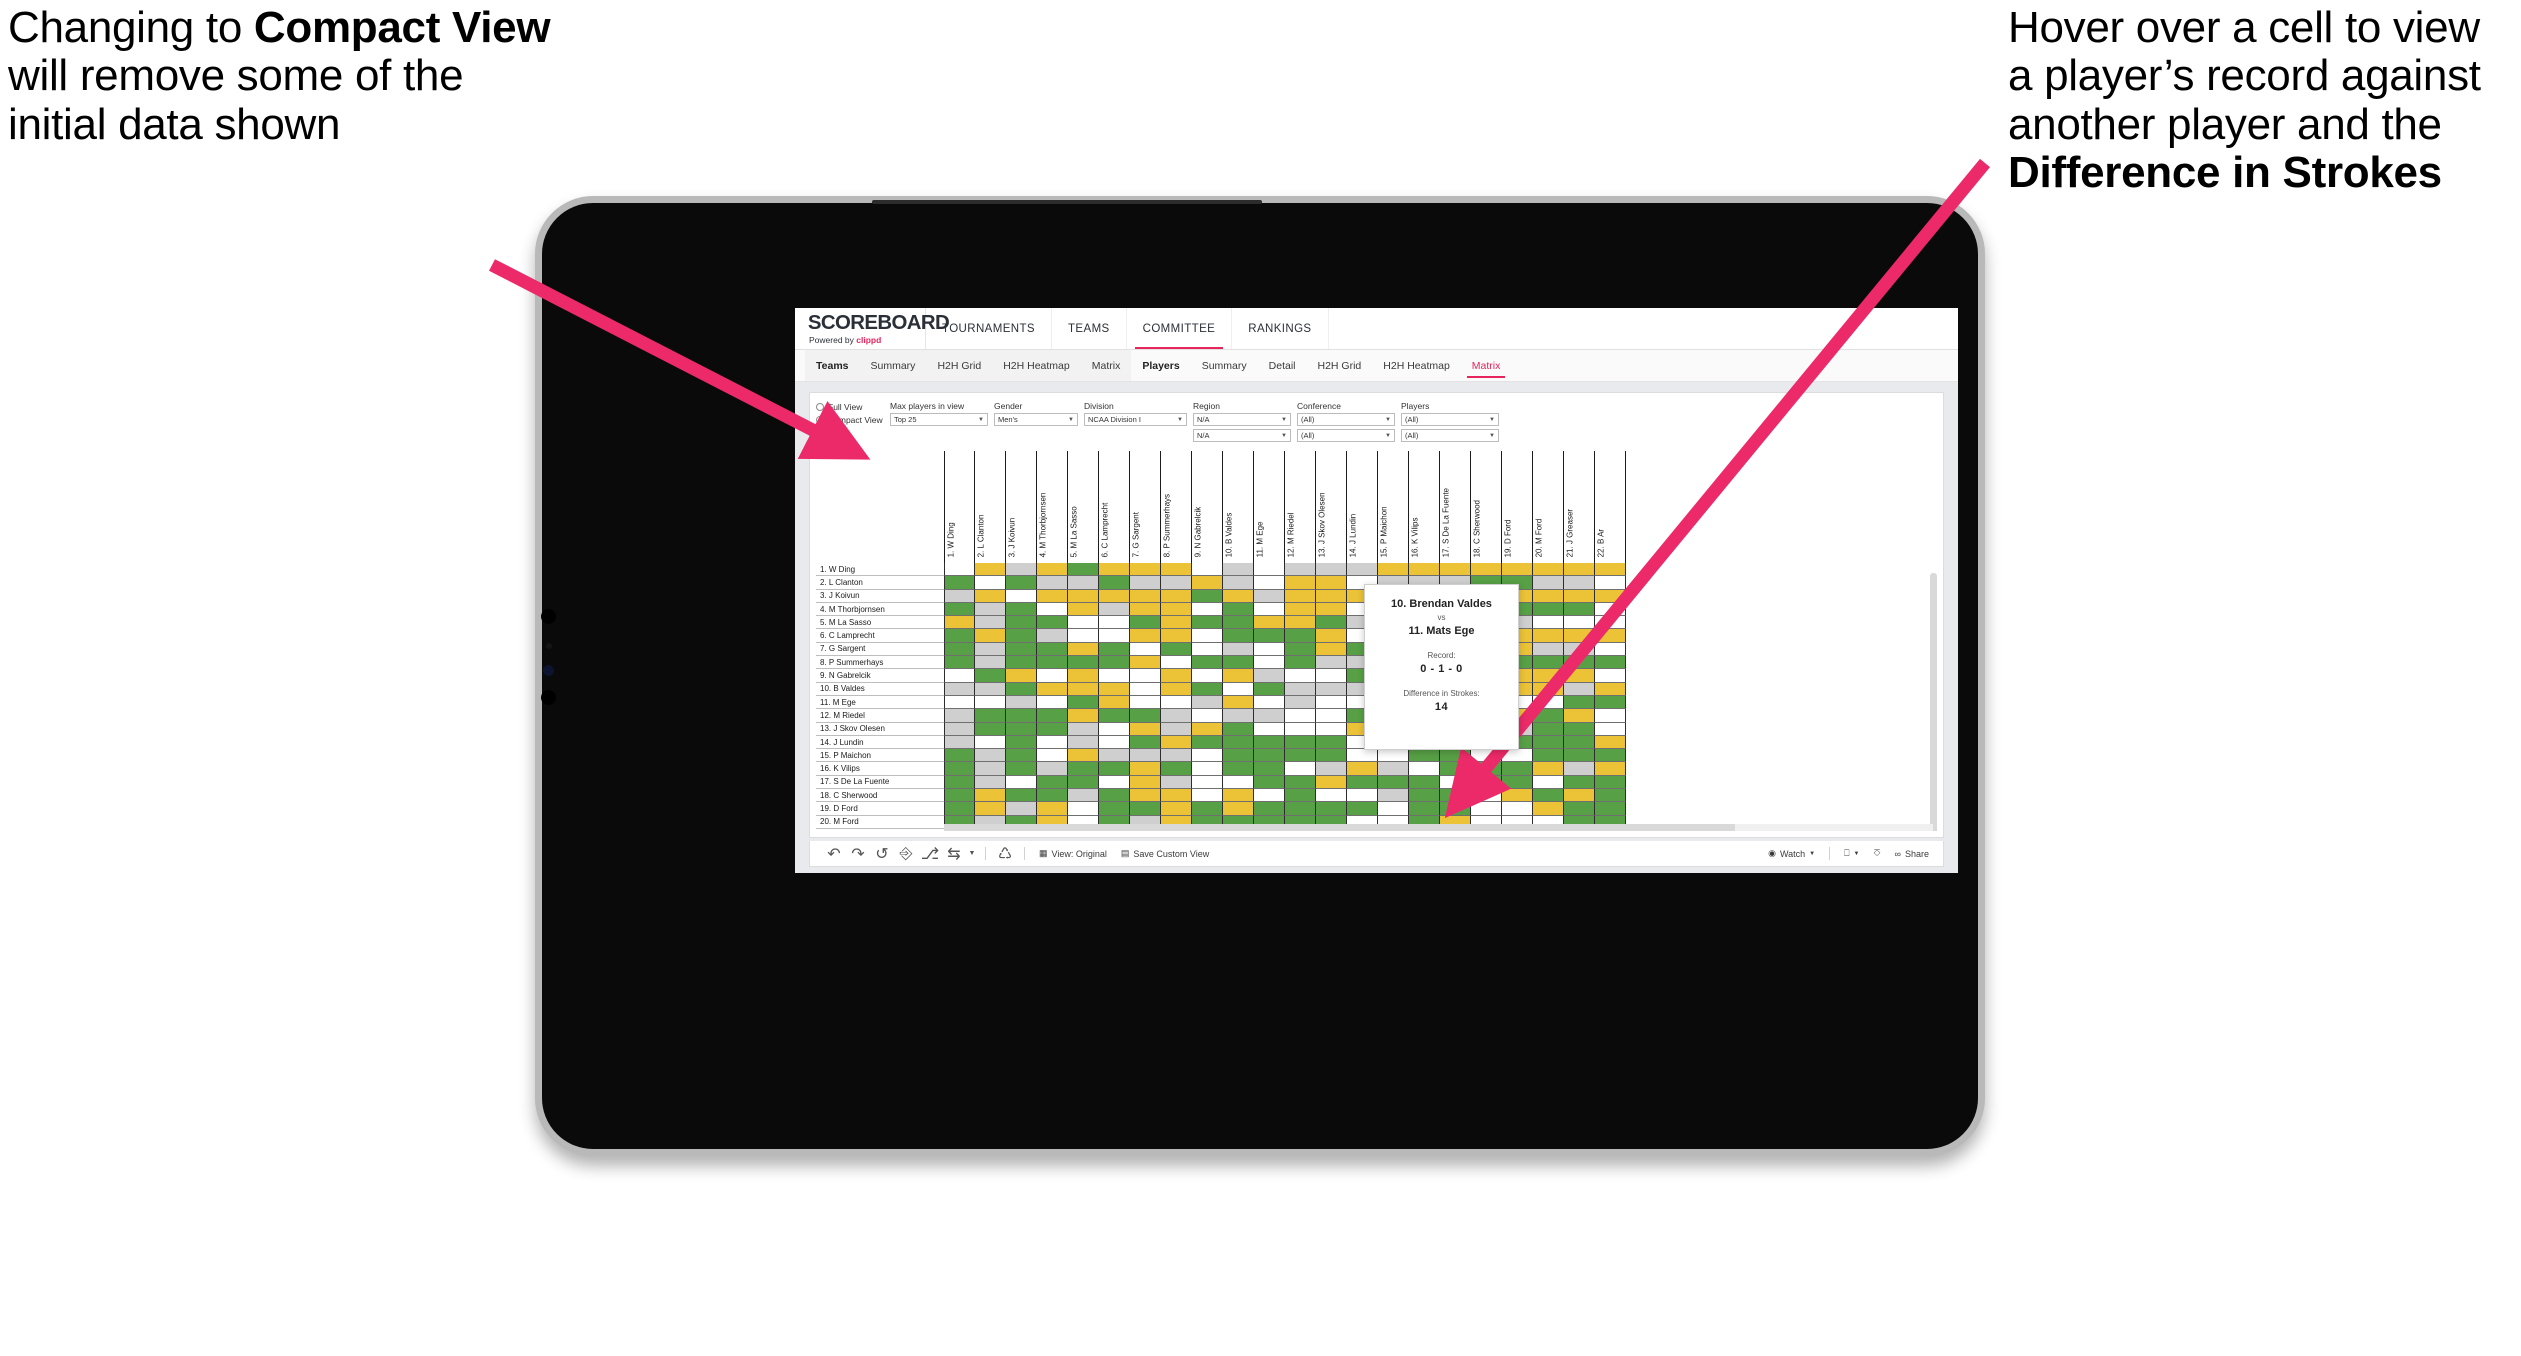  Describe the element at coordinates (990, 507) in the screenshot. I see `matrix-column-header: 2. L Clanton` at that location.